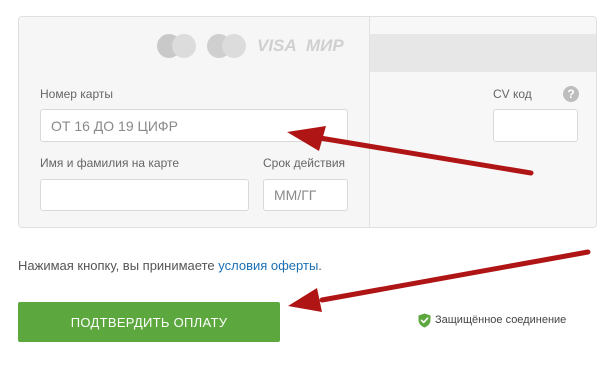 The width and height of the screenshot is (612, 389). I want to click on cvv-input, so click(535, 125).